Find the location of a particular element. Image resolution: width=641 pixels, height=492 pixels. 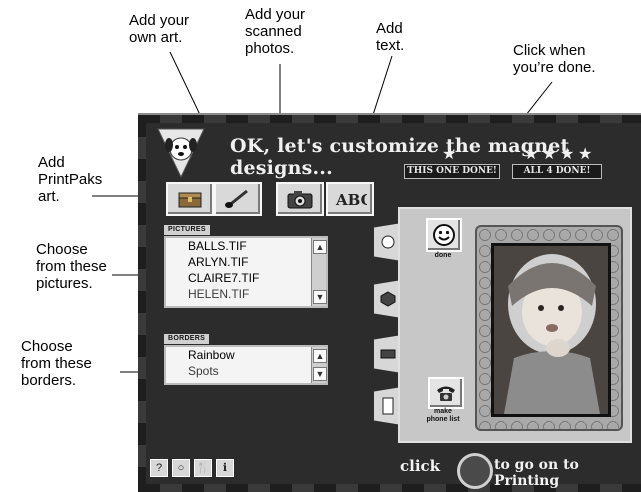

info-icon: ℹ is located at coordinates (225, 468).